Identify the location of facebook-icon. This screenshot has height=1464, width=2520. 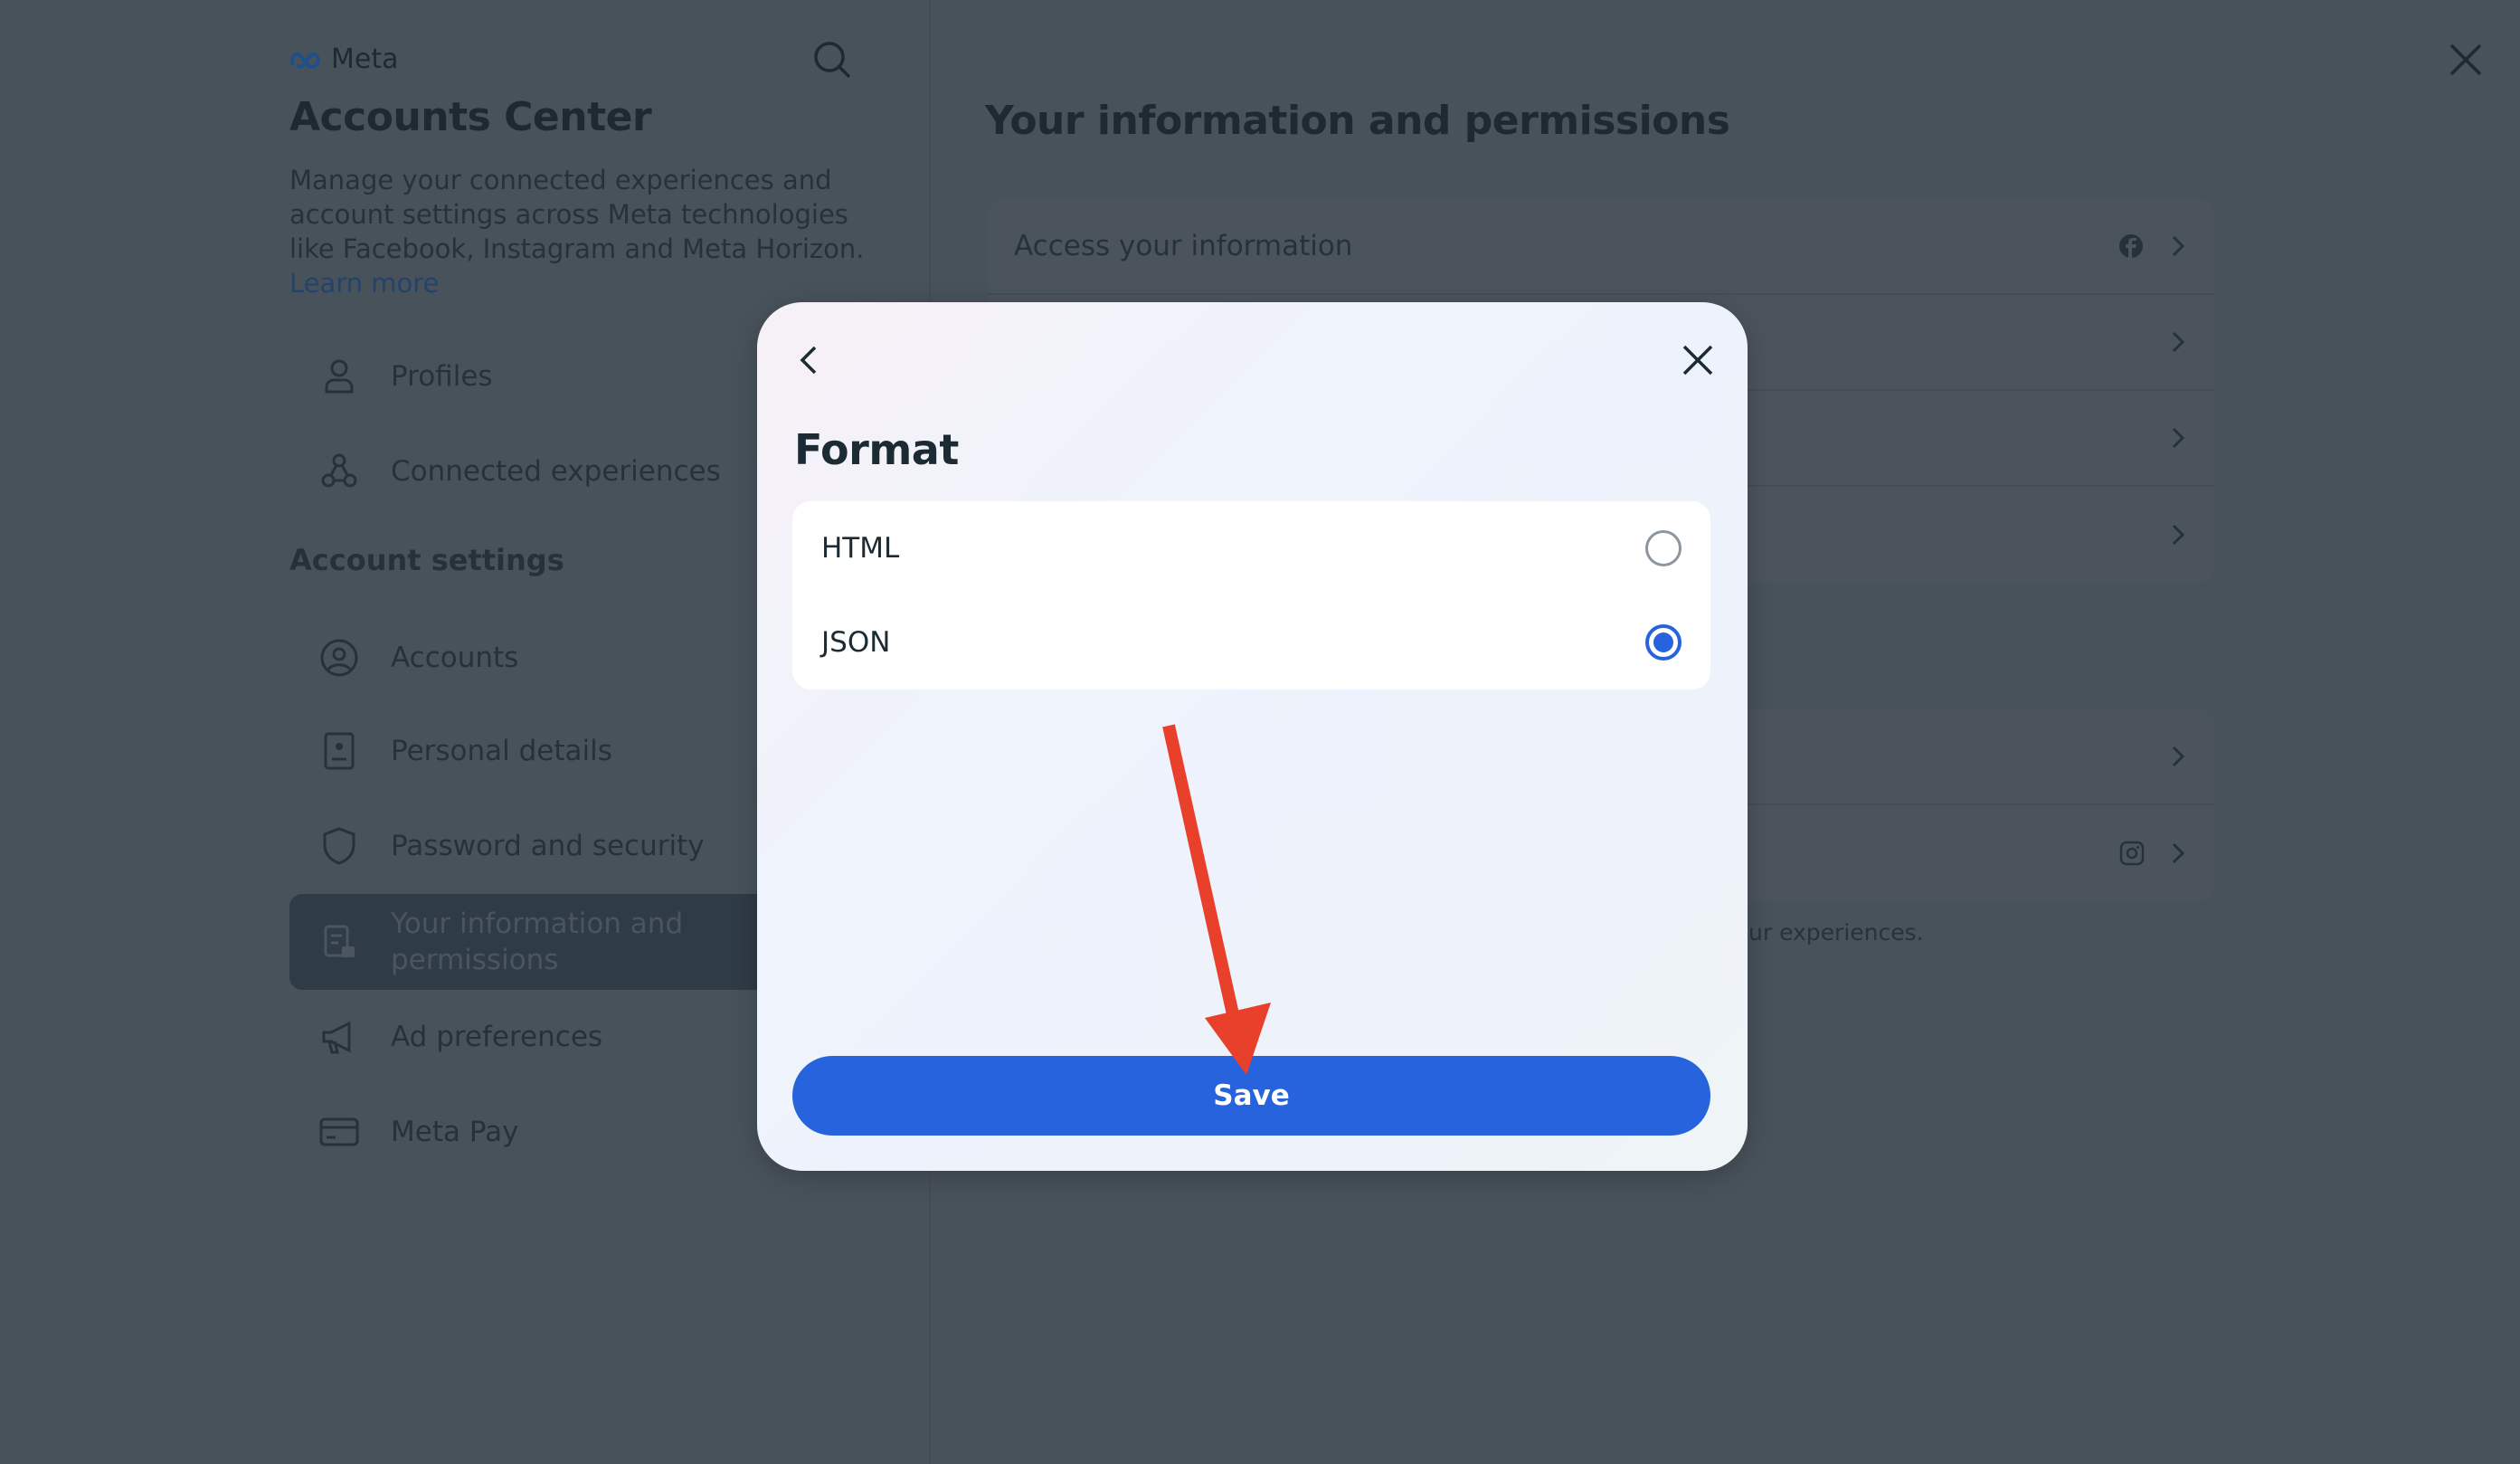
(2131, 246).